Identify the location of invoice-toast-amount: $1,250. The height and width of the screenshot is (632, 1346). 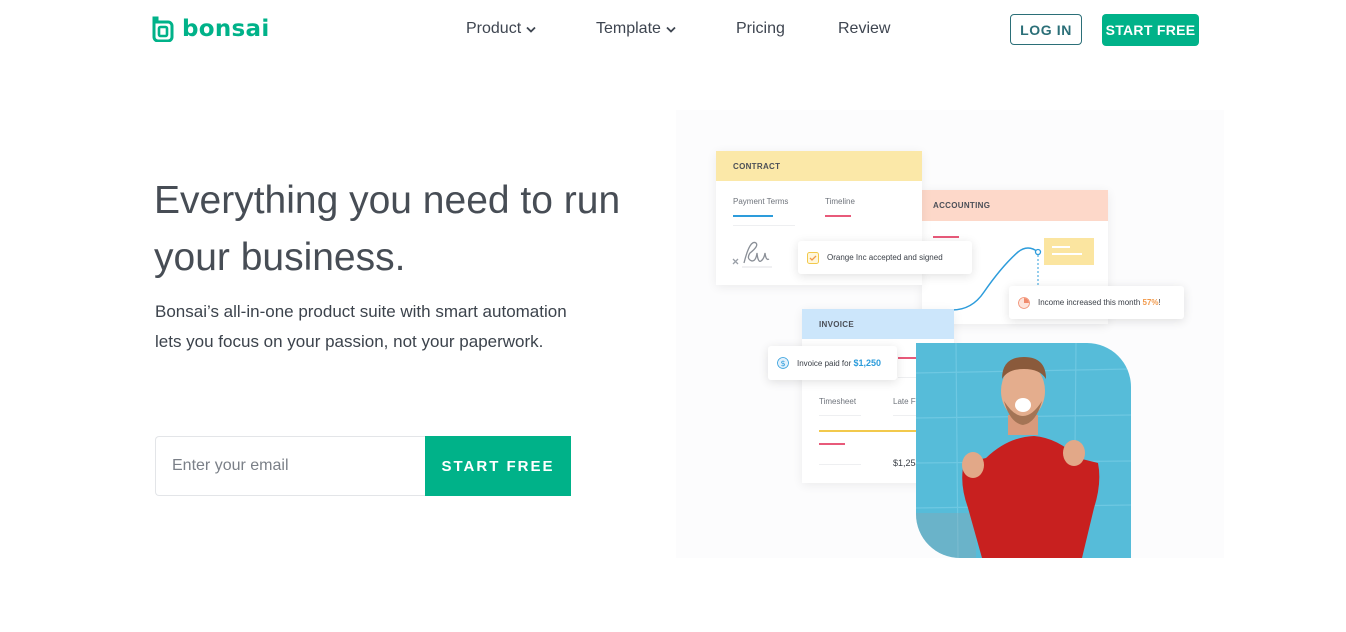
(867, 363).